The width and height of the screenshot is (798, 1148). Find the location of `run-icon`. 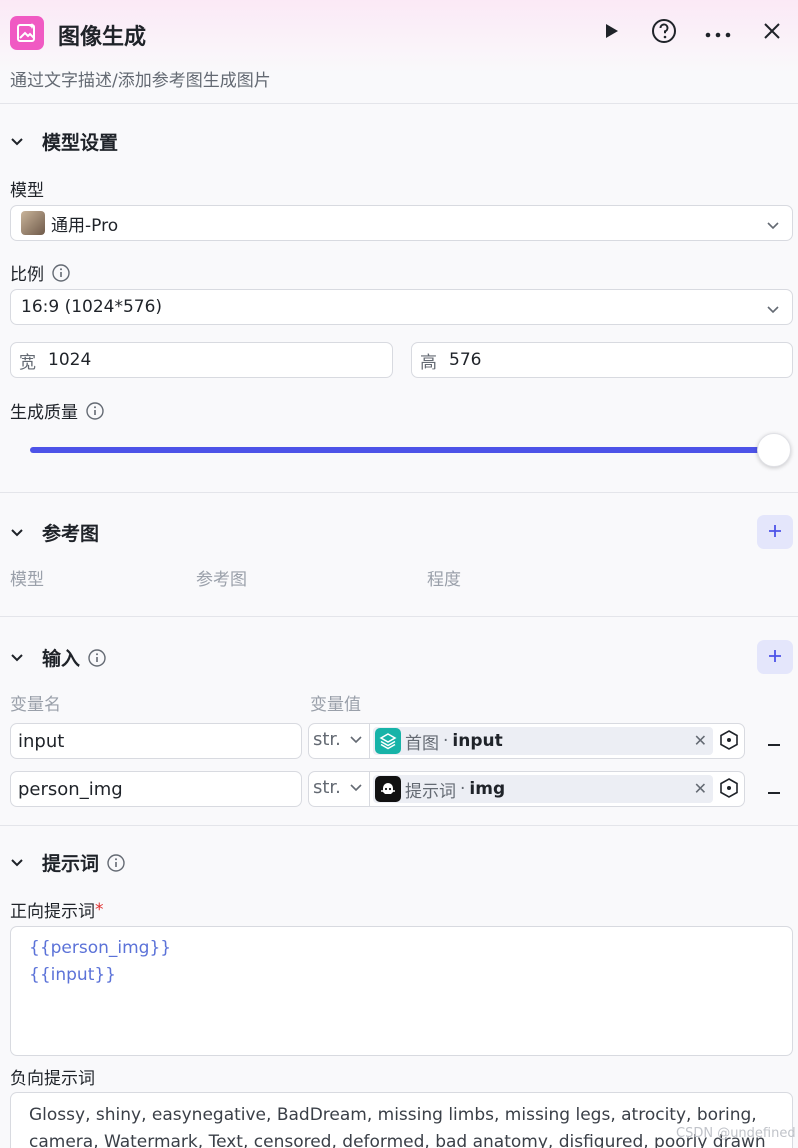

run-icon is located at coordinates (611, 33).